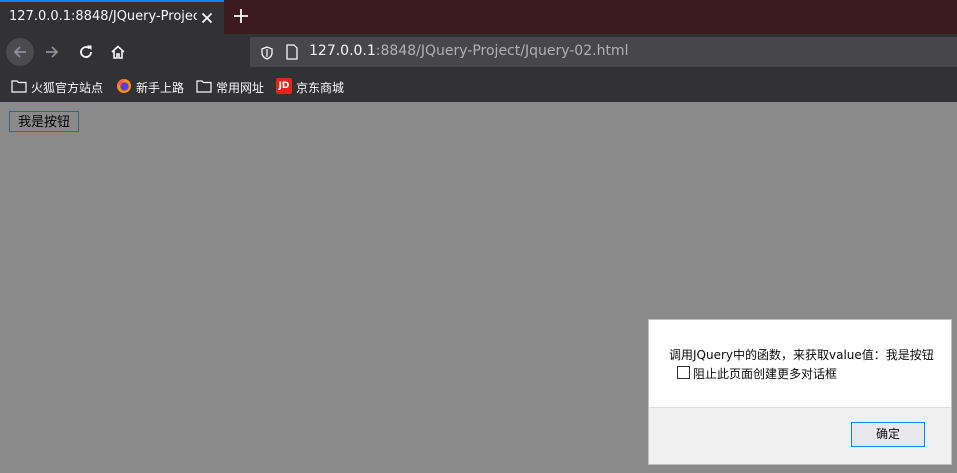 The height and width of the screenshot is (473, 957). What do you see at coordinates (160, 88) in the screenshot?
I see `bookmark-label: 新手上路` at bounding box center [160, 88].